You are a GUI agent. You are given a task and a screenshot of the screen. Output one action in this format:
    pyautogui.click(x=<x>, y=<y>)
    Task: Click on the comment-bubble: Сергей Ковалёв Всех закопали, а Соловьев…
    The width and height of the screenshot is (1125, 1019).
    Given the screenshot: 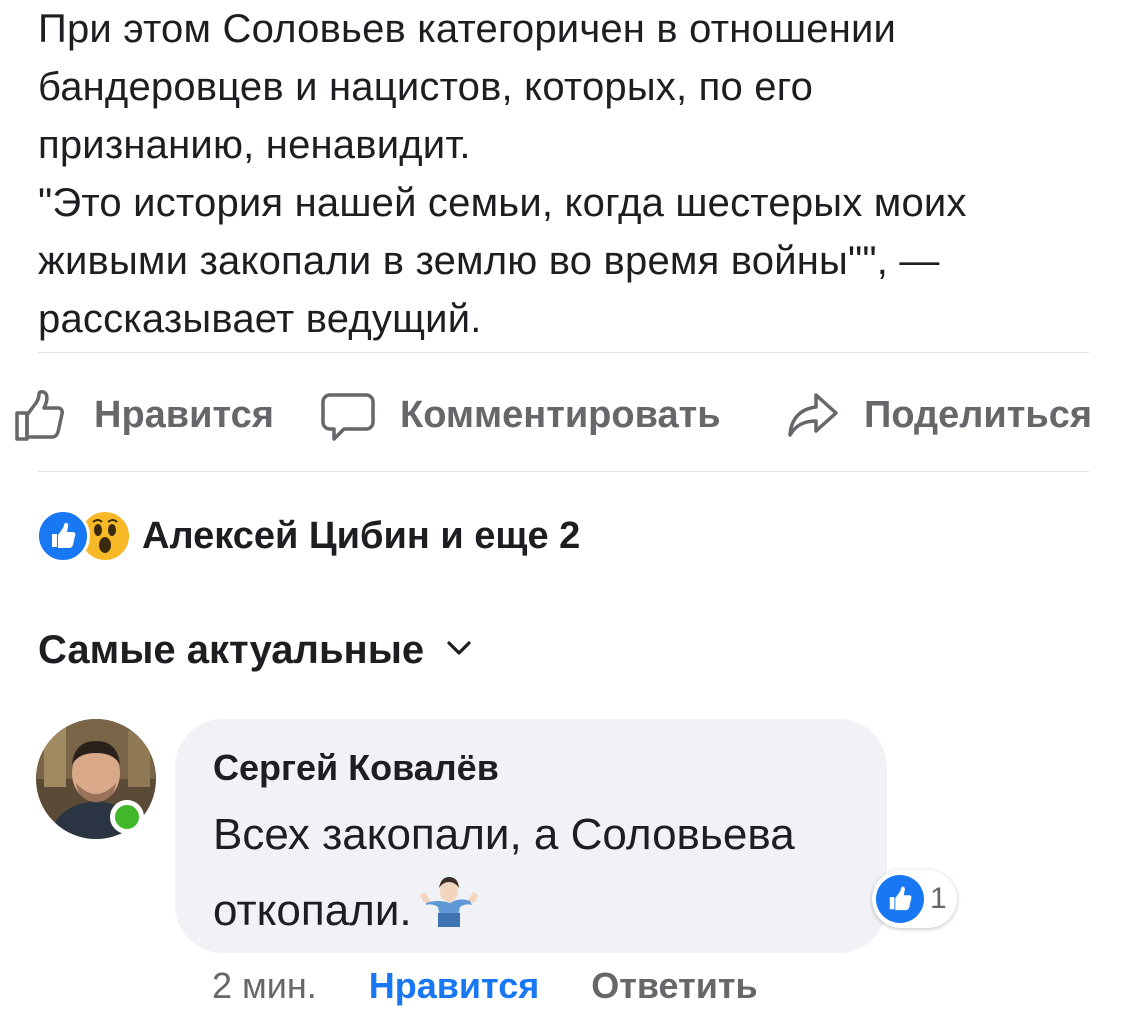 What is the action you would take?
    pyautogui.click(x=531, y=836)
    